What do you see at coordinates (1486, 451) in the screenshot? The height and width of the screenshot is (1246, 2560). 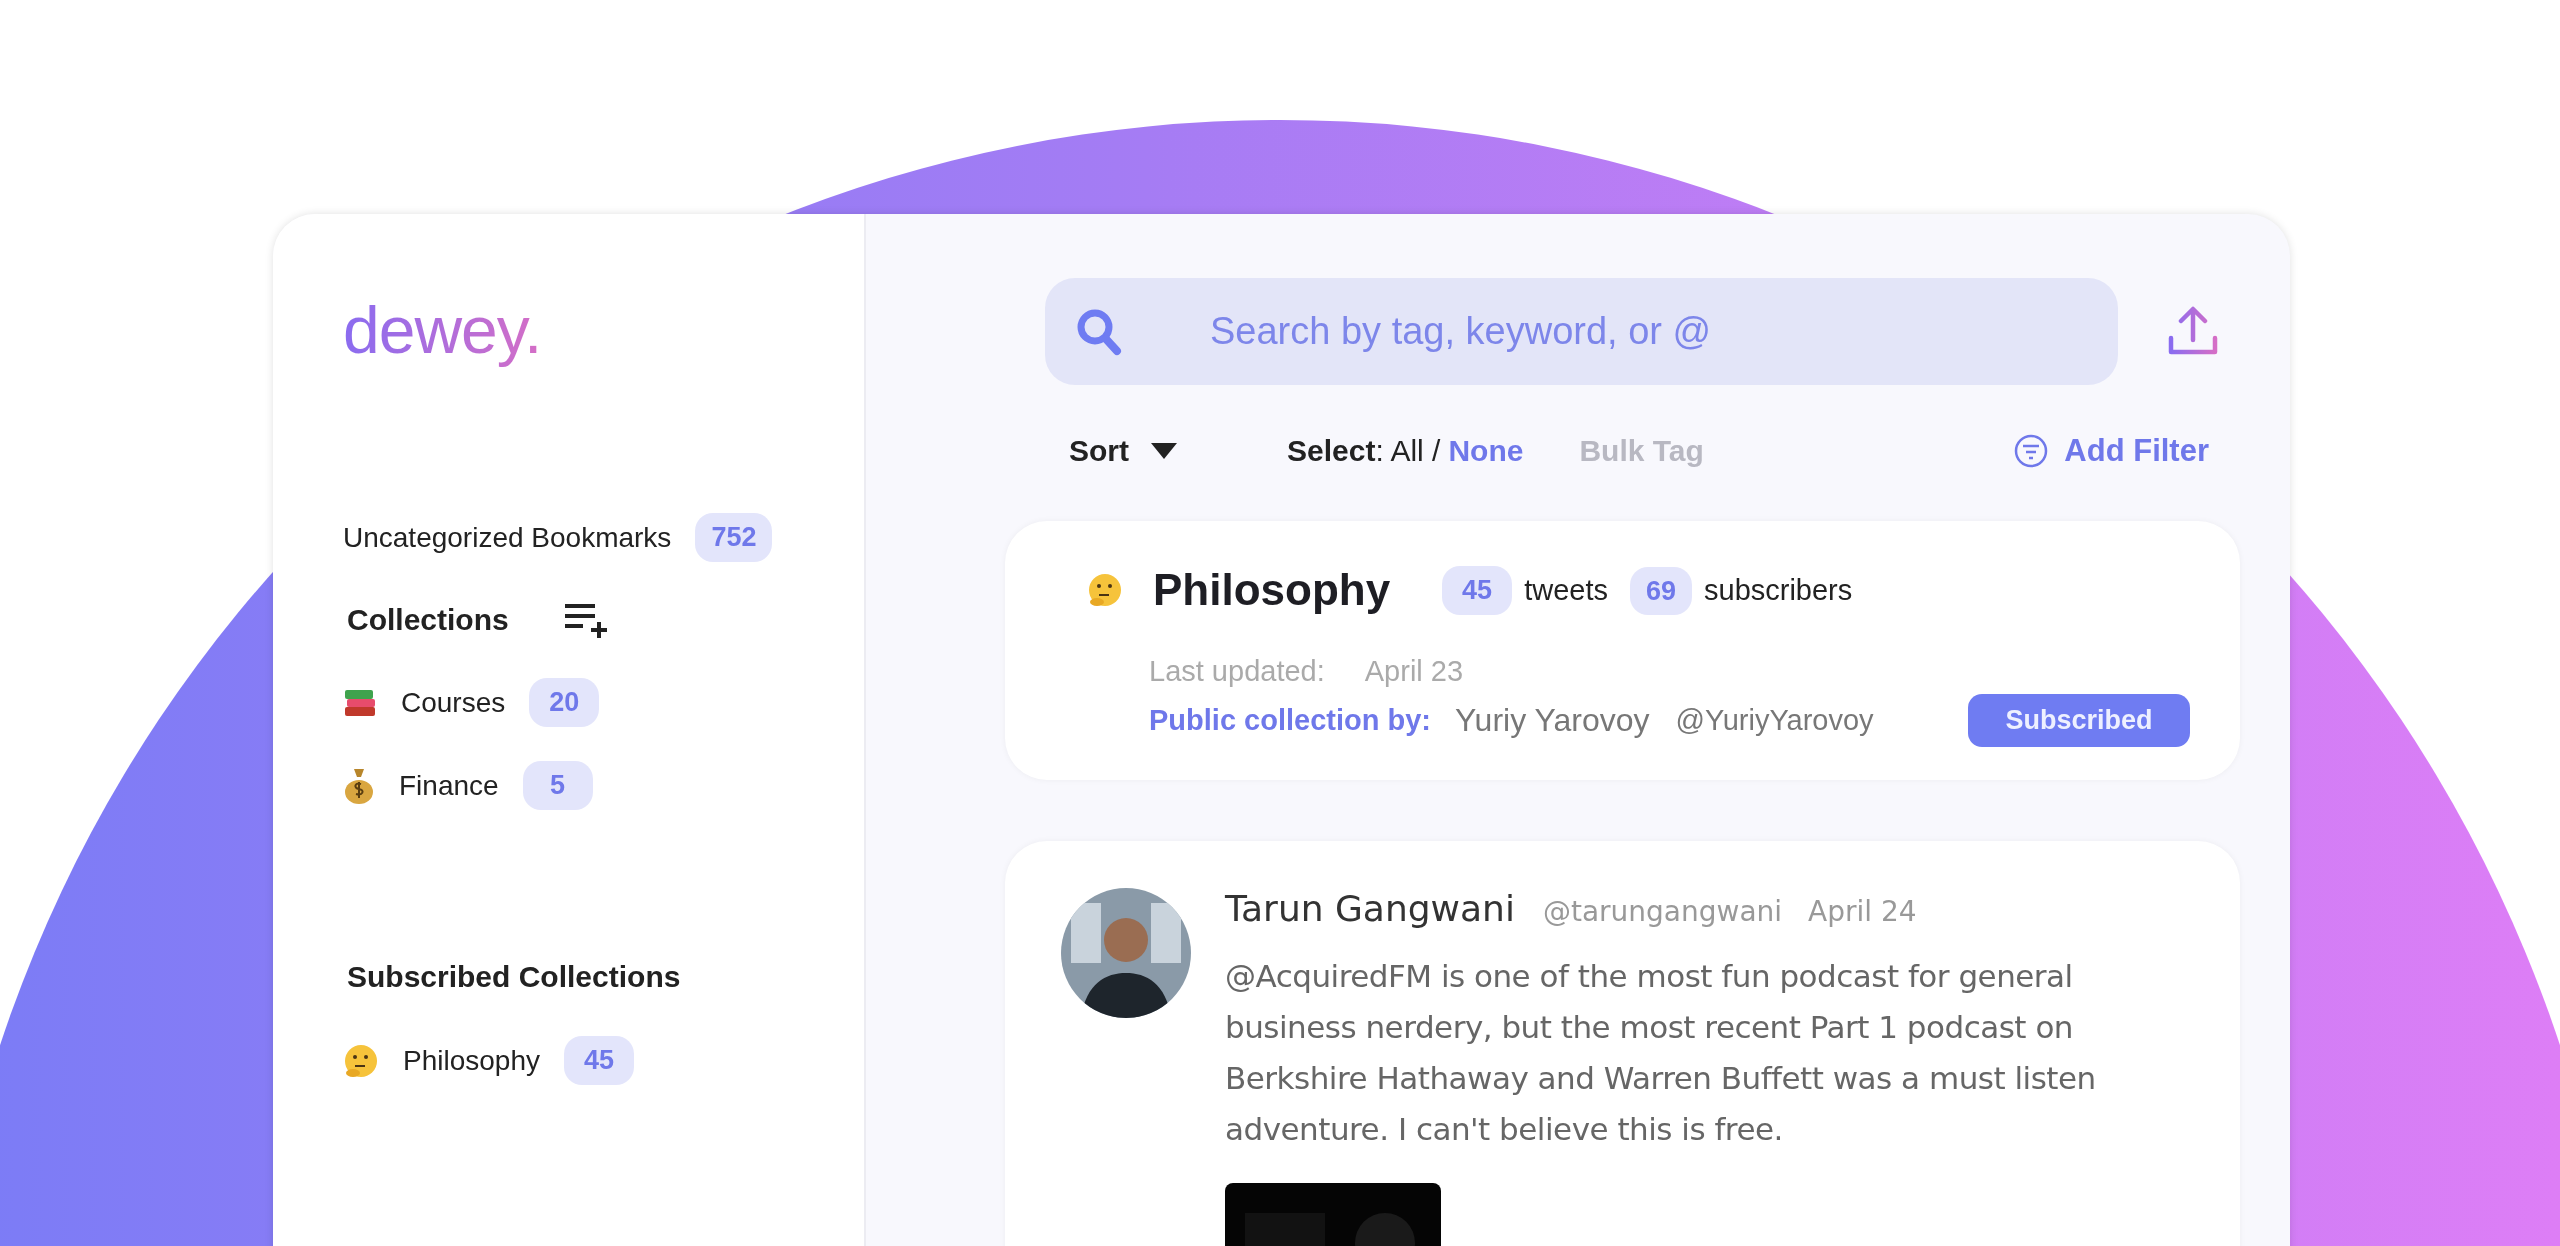 I see `select-none-link: None` at bounding box center [1486, 451].